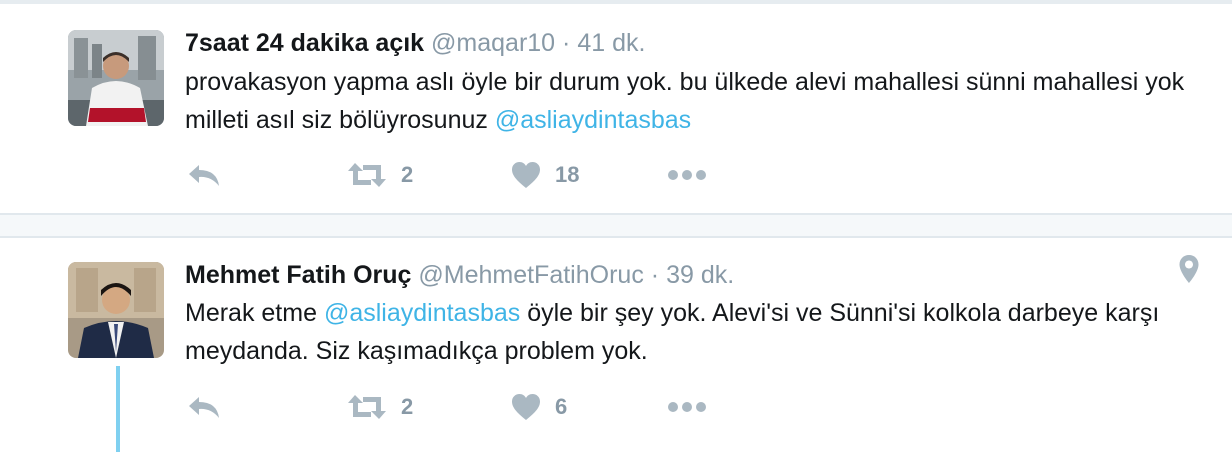  What do you see at coordinates (298, 275) in the screenshot?
I see `author-fullname: Mehmet Fatih Oruç` at bounding box center [298, 275].